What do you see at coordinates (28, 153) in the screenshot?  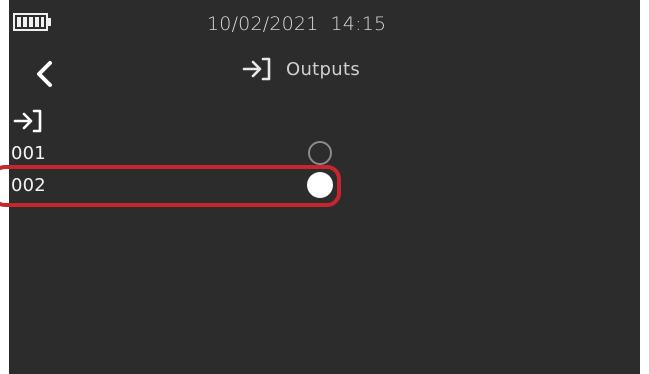 I see `output-label: 001` at bounding box center [28, 153].